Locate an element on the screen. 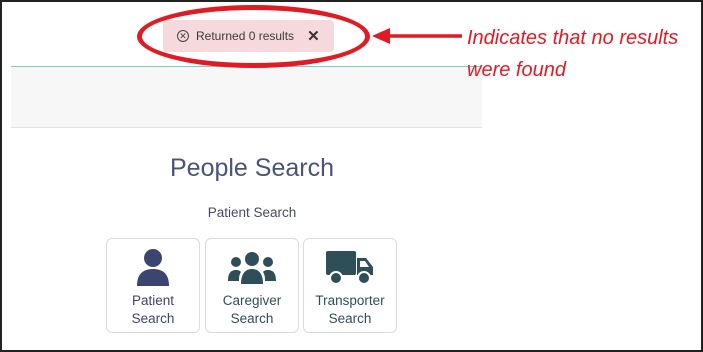  toolbar-band is located at coordinates (246, 97).